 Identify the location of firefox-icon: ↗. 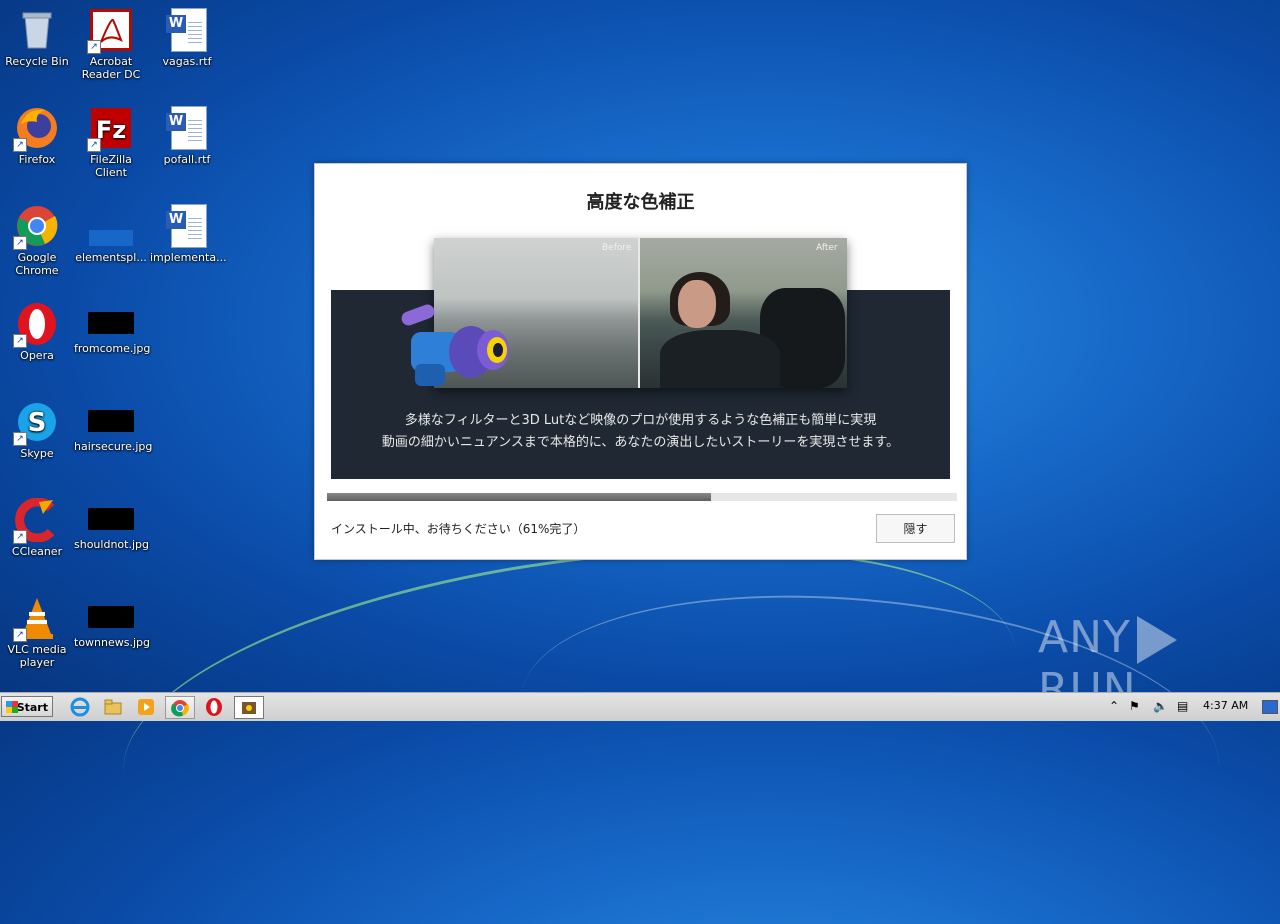
(36, 129).